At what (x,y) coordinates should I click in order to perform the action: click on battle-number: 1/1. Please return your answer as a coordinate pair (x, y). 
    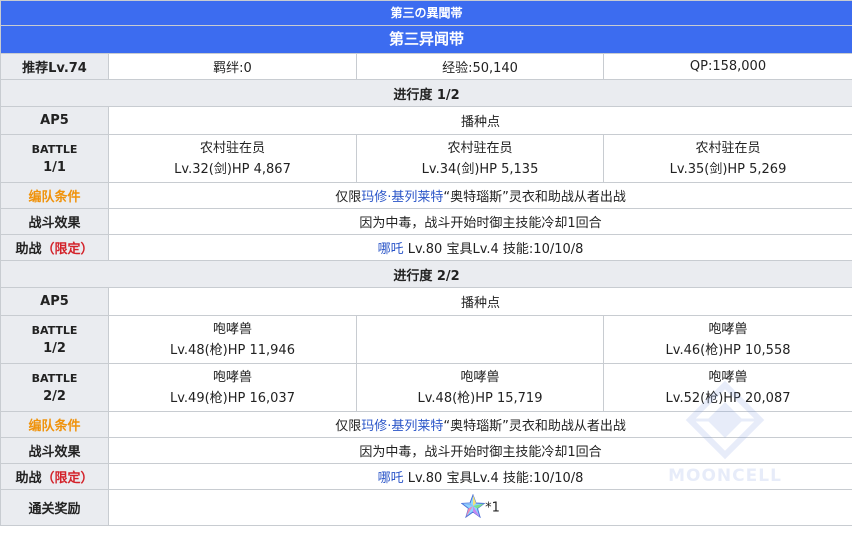
    Looking at the image, I should click on (54, 167).